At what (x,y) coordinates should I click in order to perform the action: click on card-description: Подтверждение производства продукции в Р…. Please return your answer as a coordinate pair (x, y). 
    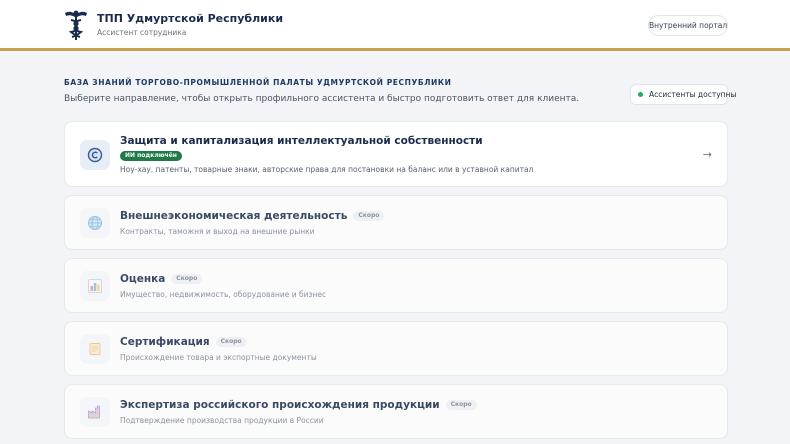
    Looking at the image, I should click on (222, 420).